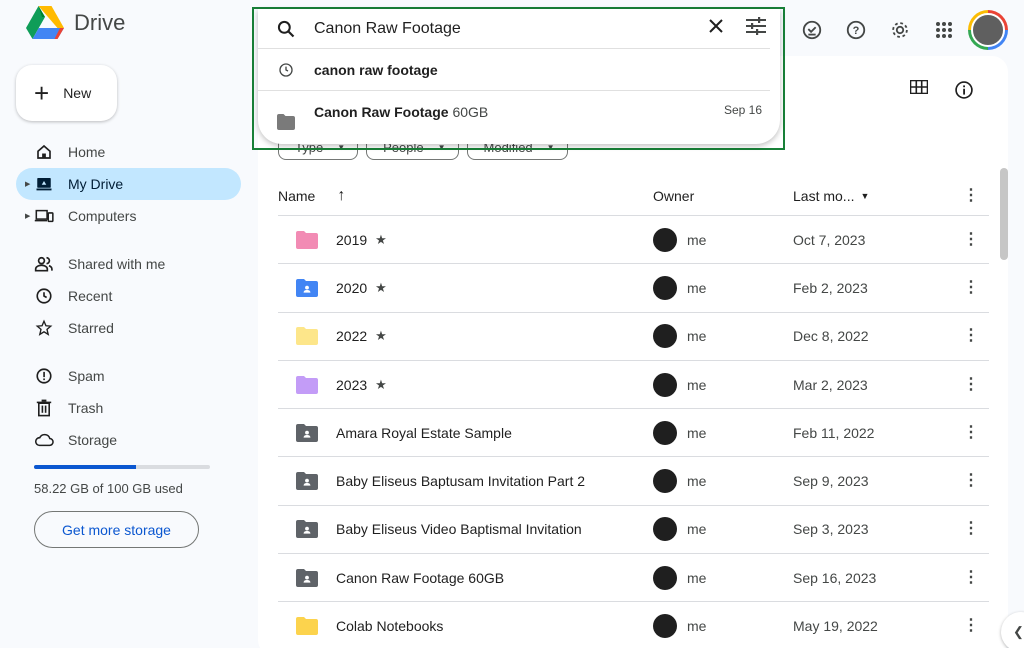 Image resolution: width=1024 pixels, height=648 pixels. What do you see at coordinates (352, 384) in the screenshot?
I see `file-name: 2023` at bounding box center [352, 384].